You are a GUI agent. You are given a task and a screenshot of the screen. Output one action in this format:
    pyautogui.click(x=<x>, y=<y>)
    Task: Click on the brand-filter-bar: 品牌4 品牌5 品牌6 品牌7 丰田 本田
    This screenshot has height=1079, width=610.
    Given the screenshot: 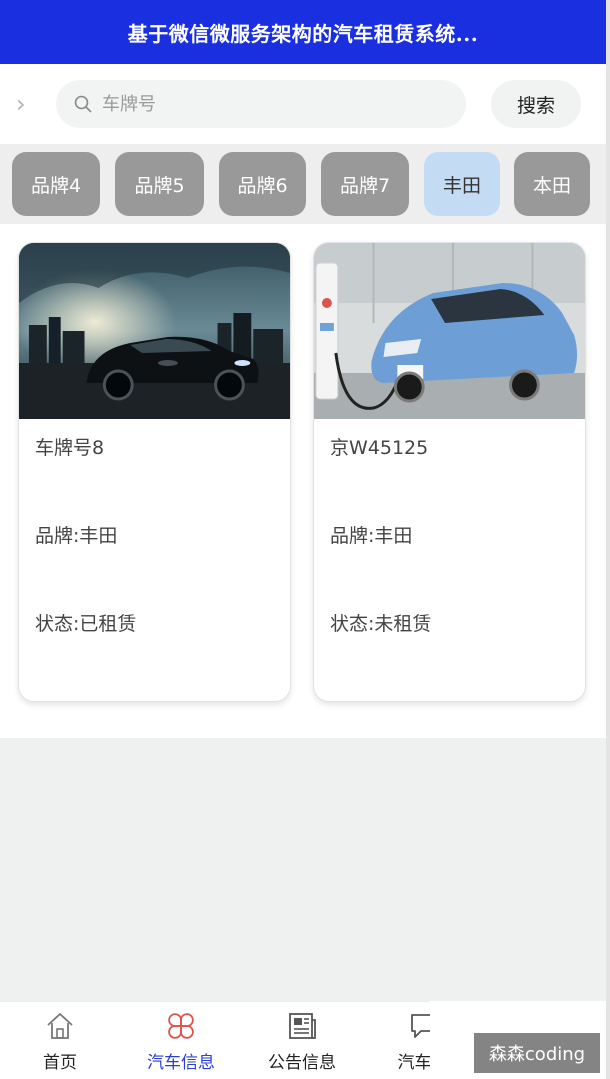 What is the action you would take?
    pyautogui.click(x=303, y=184)
    